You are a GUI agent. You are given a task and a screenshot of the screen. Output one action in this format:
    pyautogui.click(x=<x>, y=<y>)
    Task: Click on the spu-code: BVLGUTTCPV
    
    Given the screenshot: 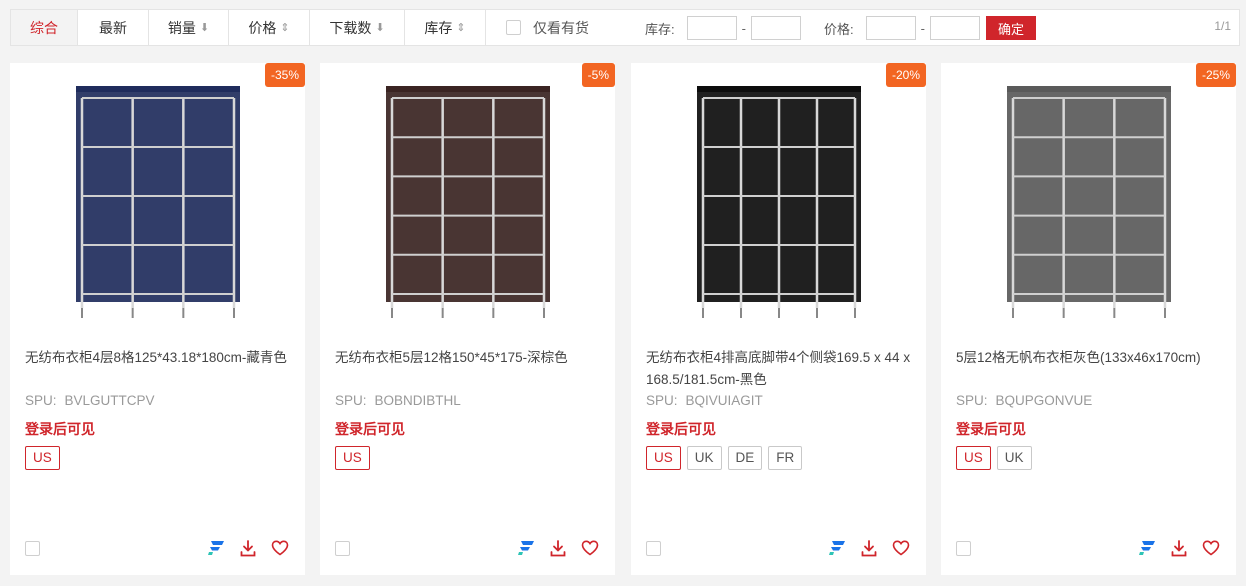 What is the action you would take?
    pyautogui.click(x=109, y=400)
    